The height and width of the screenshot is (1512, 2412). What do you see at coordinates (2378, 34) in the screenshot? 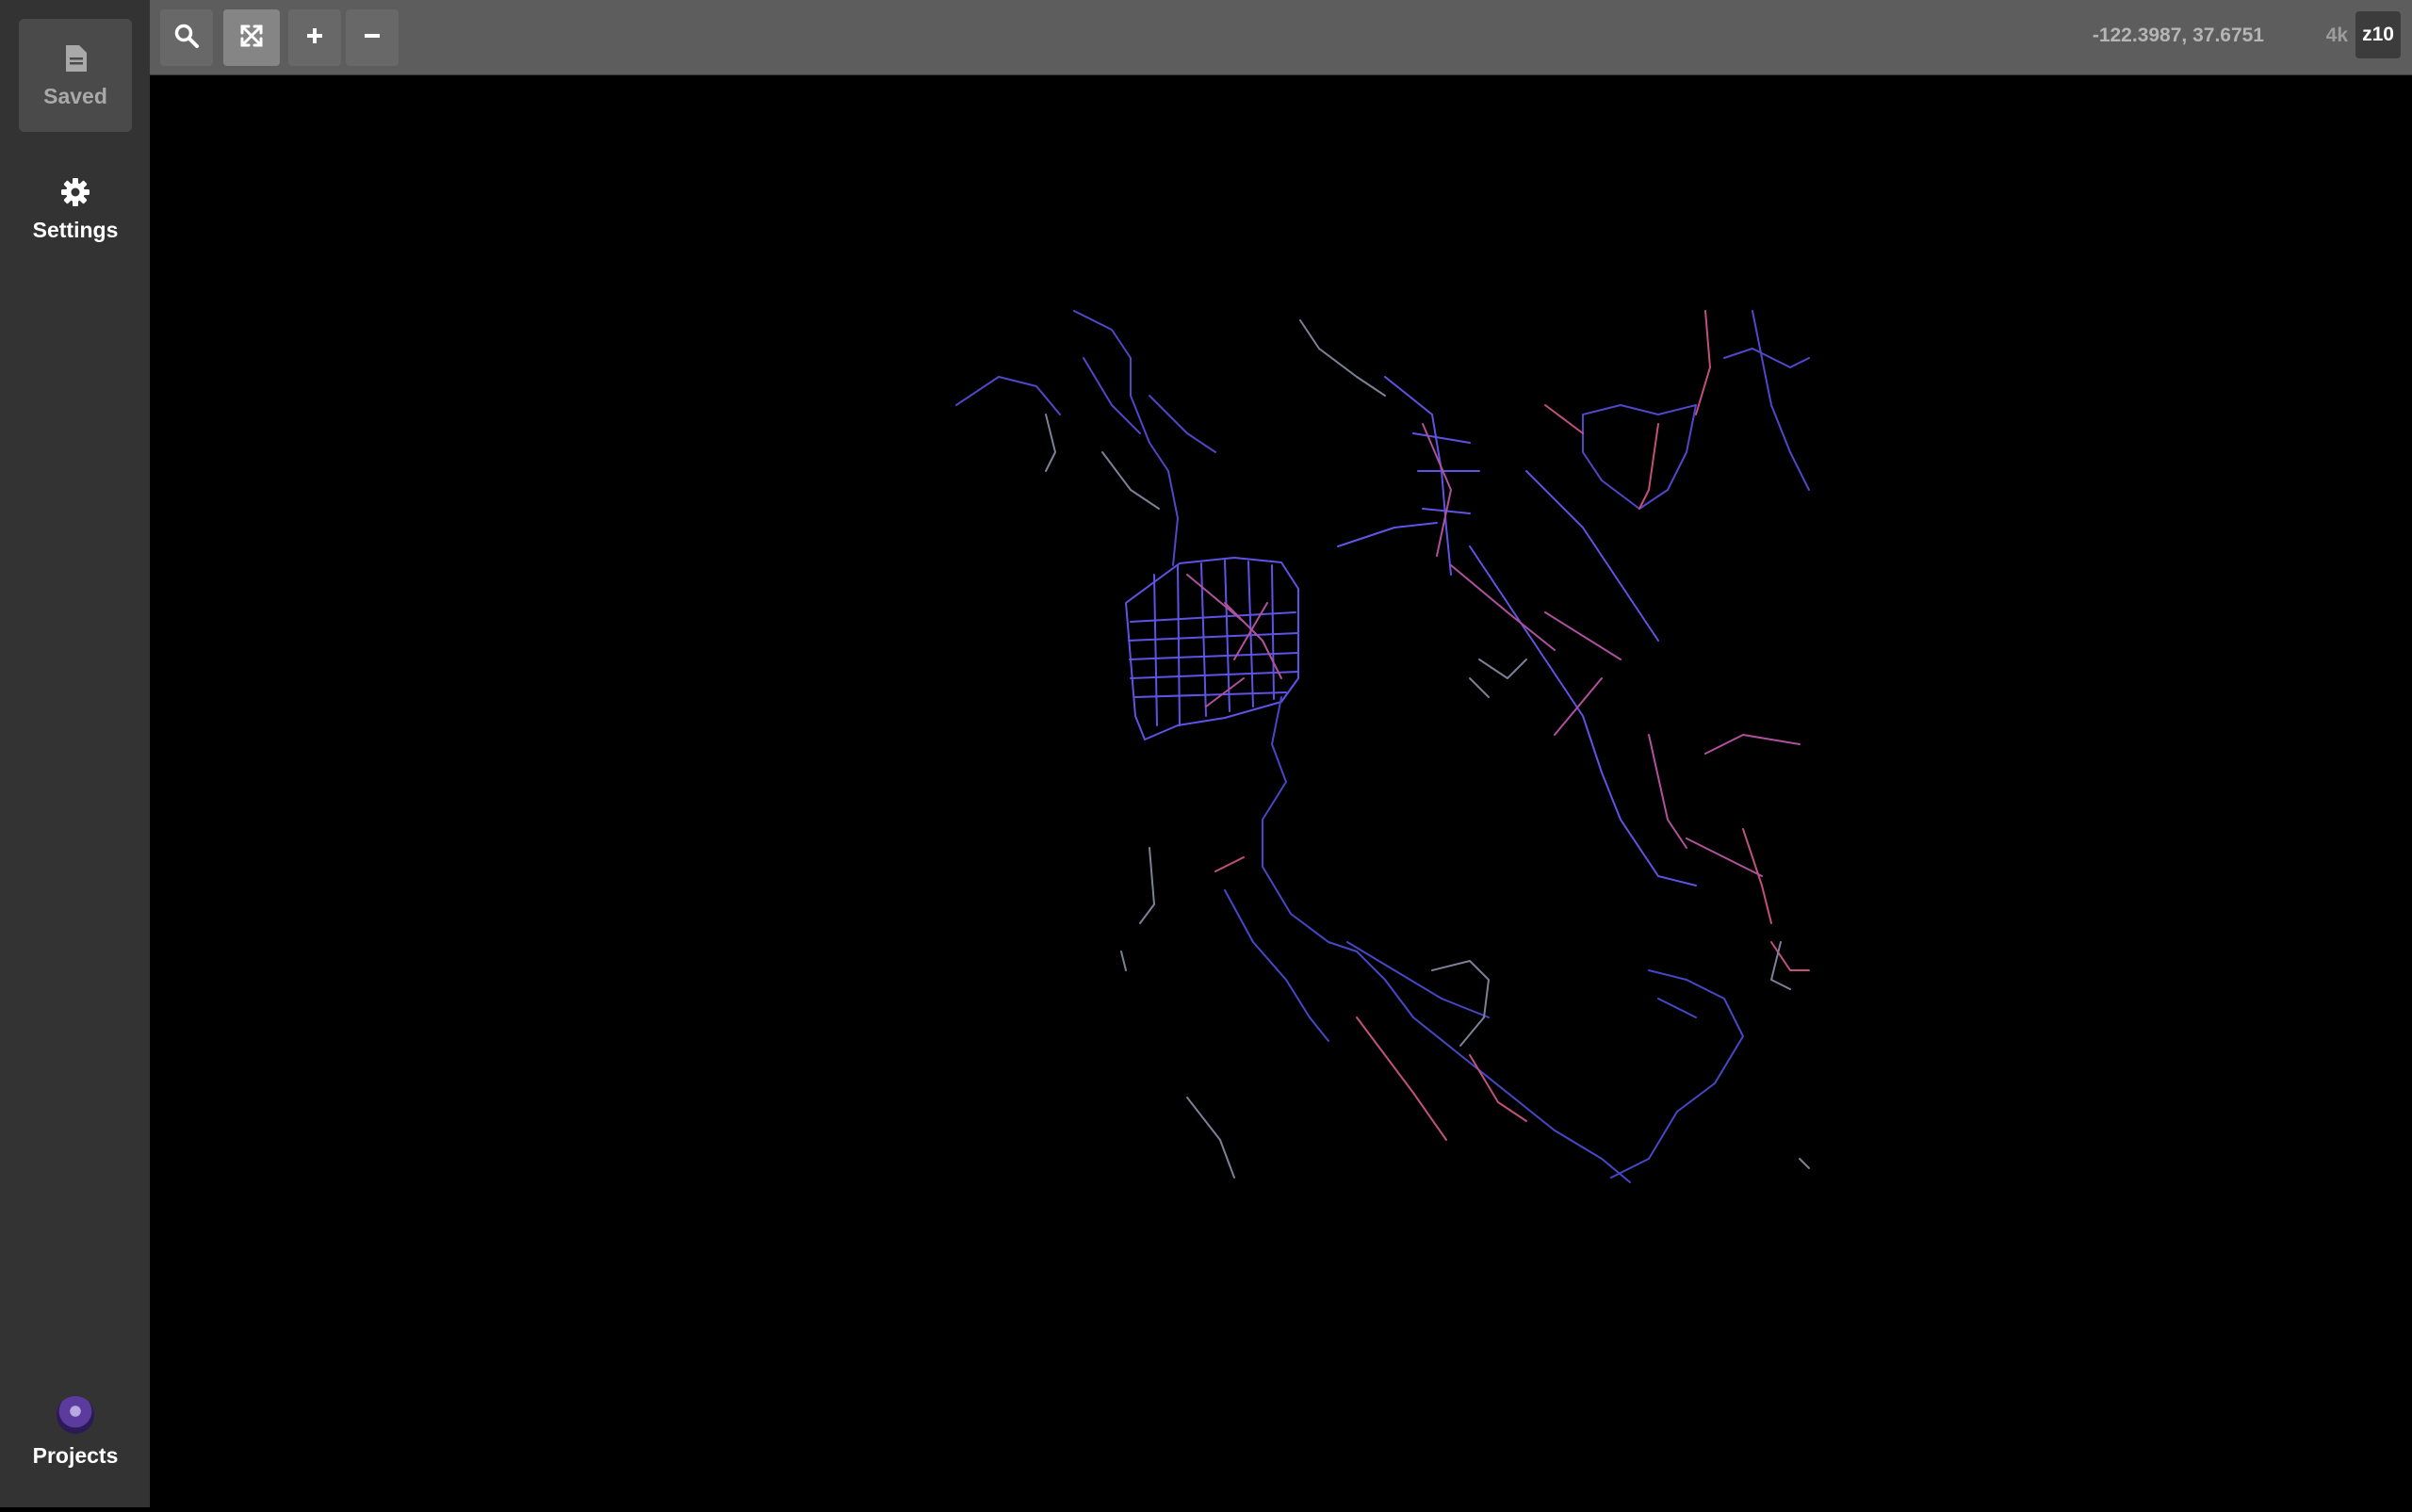
I see `zoom-level: z10` at bounding box center [2378, 34].